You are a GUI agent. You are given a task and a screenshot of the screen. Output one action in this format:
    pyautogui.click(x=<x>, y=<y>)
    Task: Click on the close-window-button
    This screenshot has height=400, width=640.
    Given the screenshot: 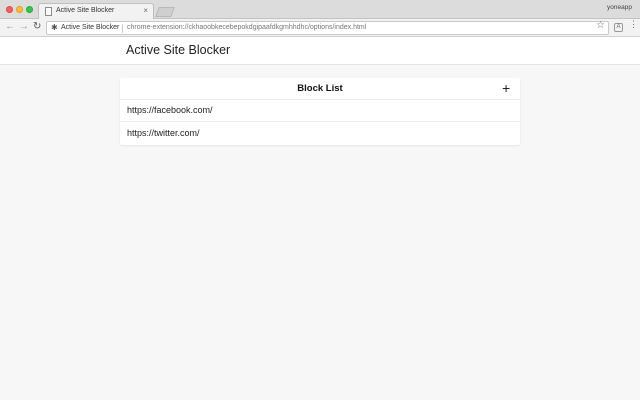 What is the action you would take?
    pyautogui.click(x=9, y=9)
    